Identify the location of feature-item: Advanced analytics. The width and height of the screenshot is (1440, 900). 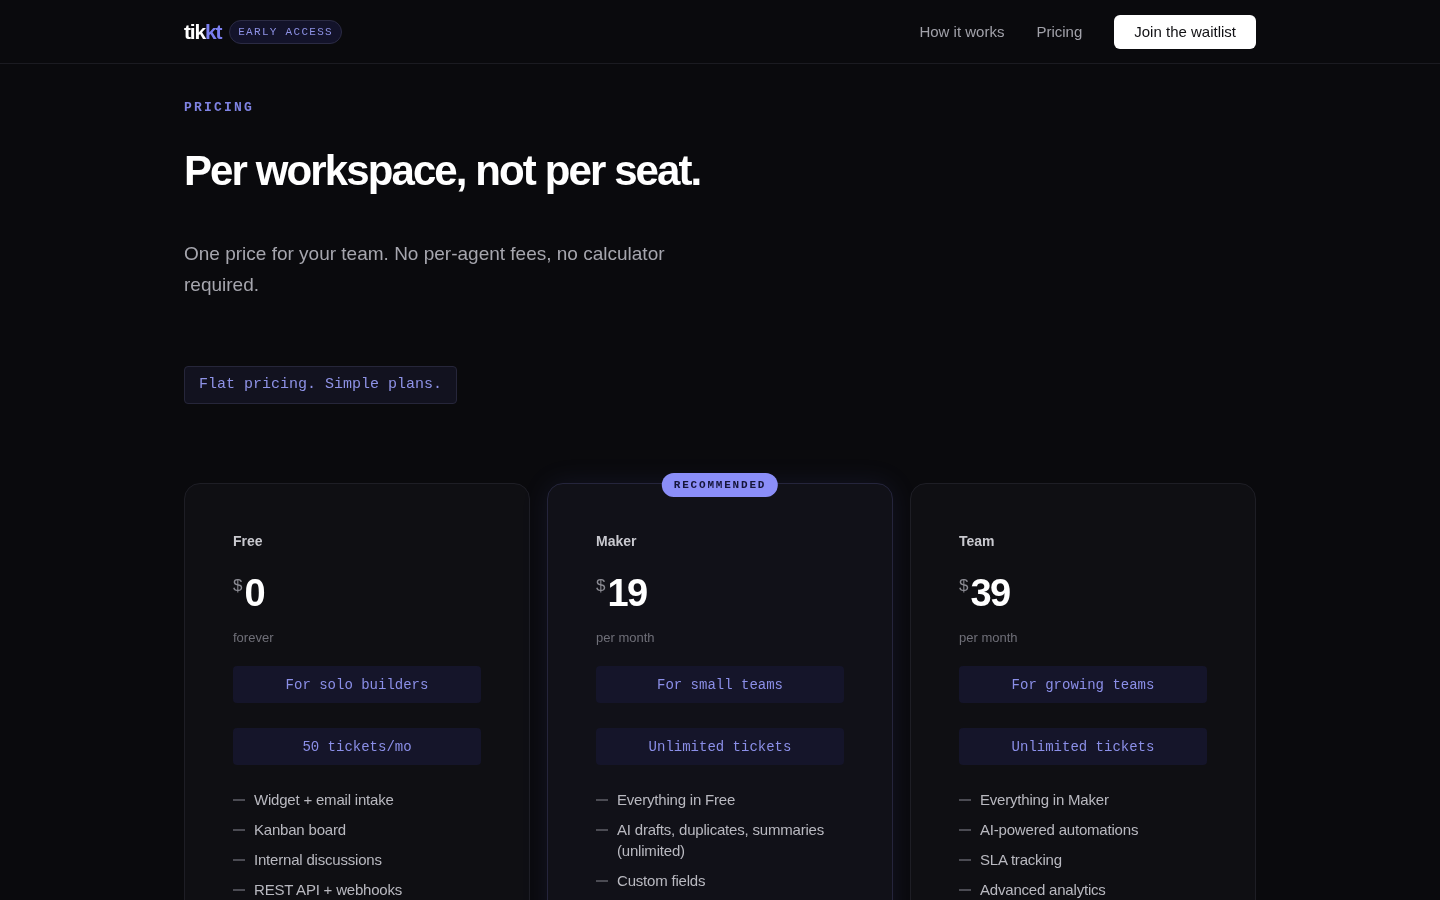
(1043, 890).